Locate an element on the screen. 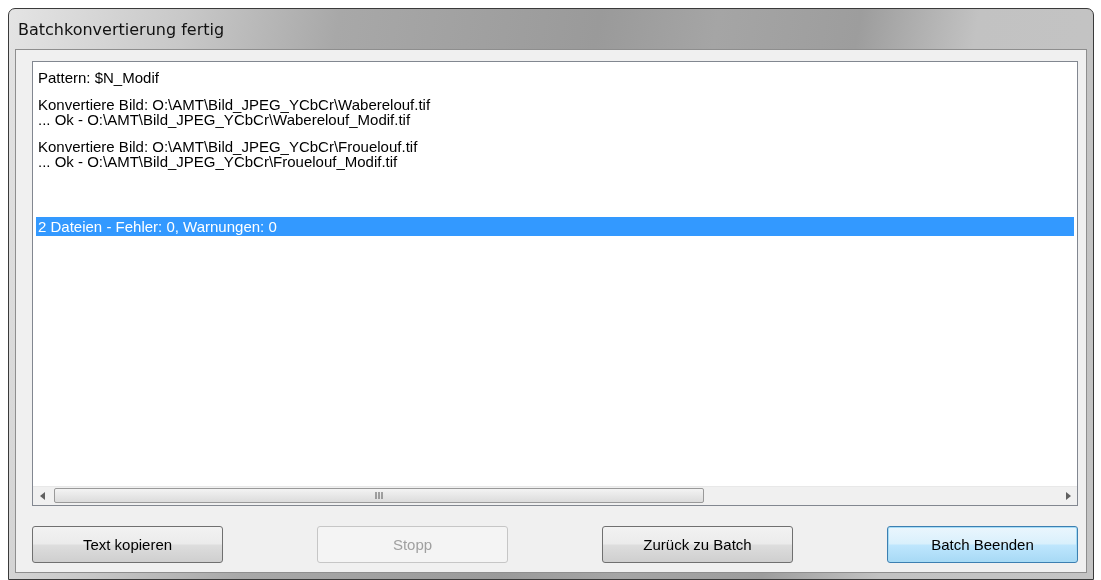 This screenshot has width=1101, height=580. scrollbar-thumb is located at coordinates (379, 495).